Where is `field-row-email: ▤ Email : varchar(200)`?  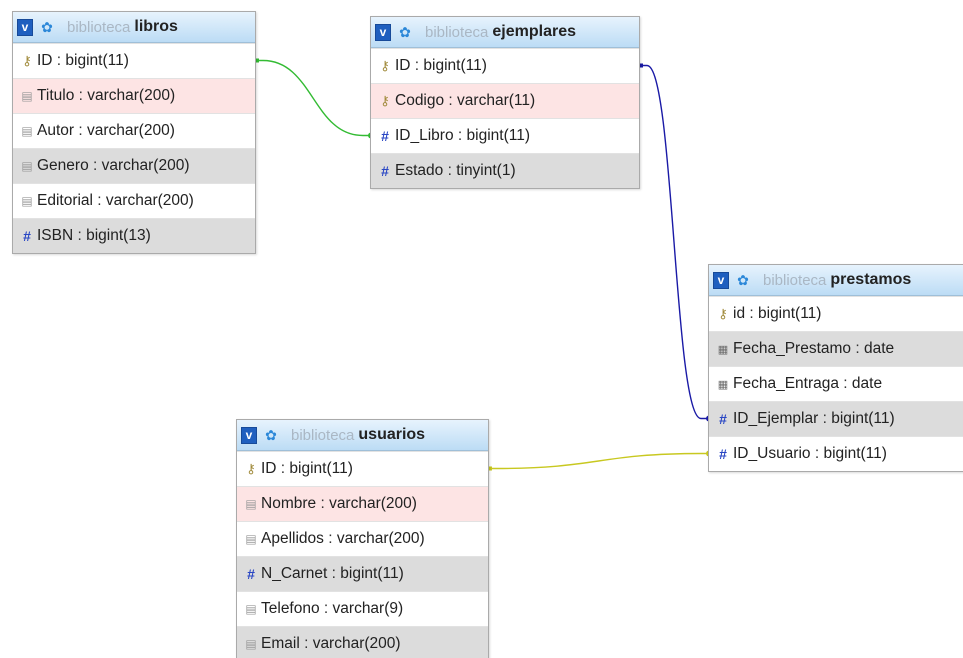
field-row-email: ▤ Email : varchar(200) is located at coordinates (362, 642).